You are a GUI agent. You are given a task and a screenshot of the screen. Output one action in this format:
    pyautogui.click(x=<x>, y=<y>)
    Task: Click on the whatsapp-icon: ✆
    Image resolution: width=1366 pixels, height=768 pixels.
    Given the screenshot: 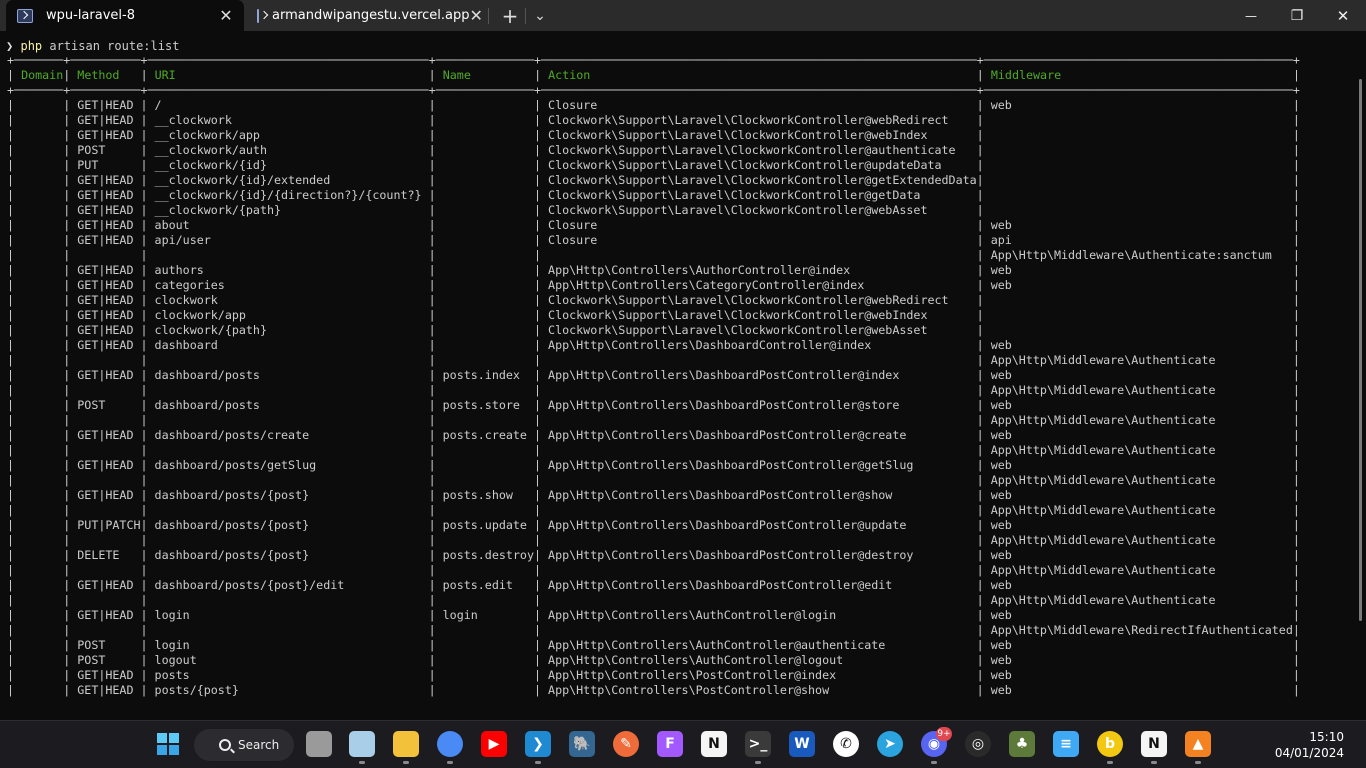 What is the action you would take?
    pyautogui.click(x=846, y=744)
    